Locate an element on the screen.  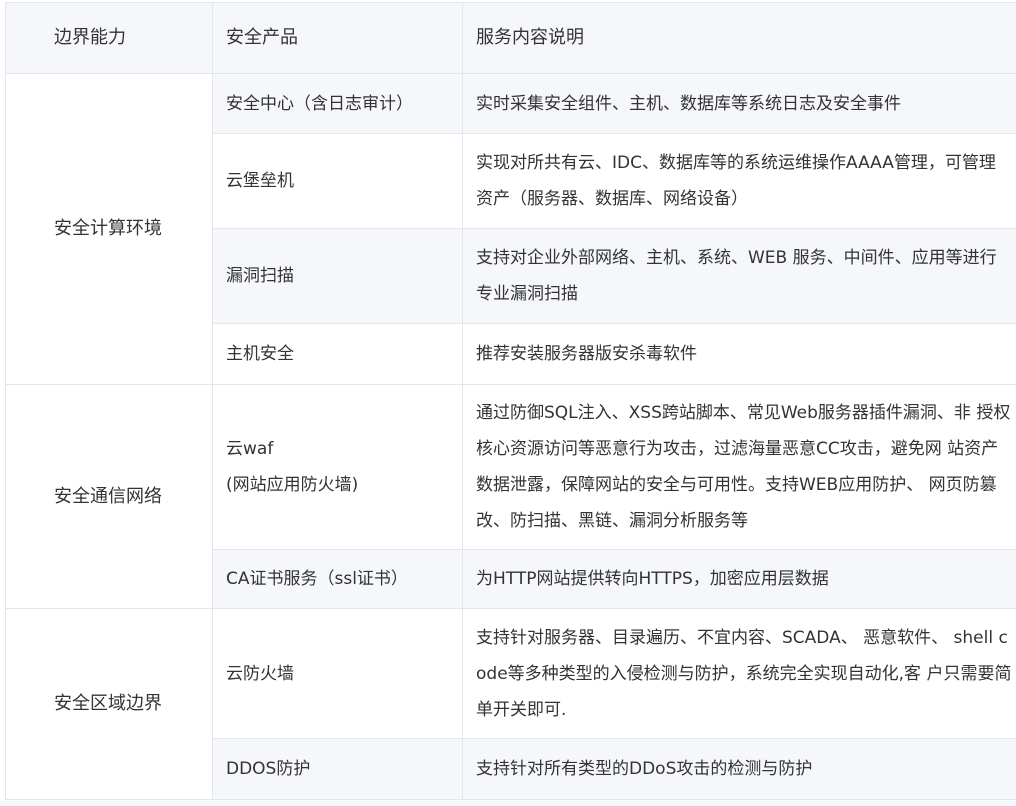
product-cell: 主机安全 is located at coordinates (337, 354).